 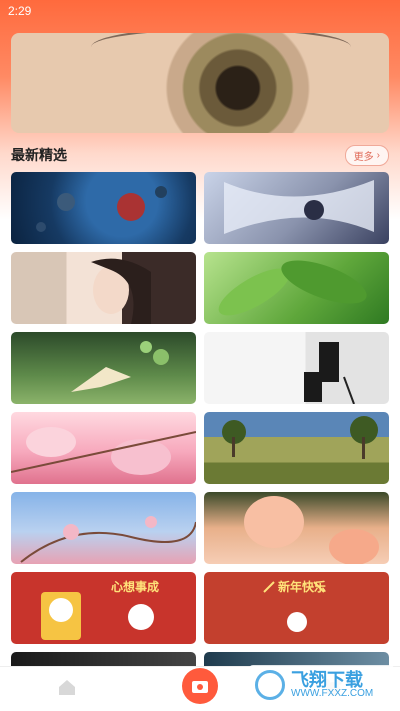 I want to click on section-title: 最新精选, so click(x=39, y=155).